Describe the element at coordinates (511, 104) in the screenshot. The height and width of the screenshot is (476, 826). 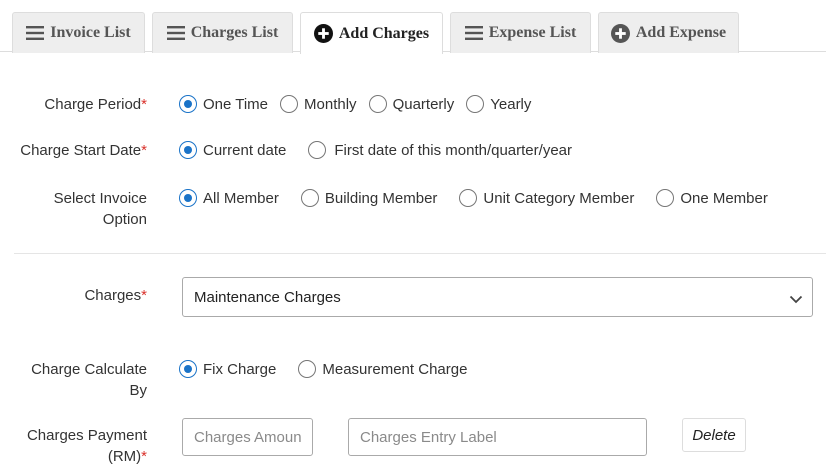
I see `radio-label: Yearly` at that location.